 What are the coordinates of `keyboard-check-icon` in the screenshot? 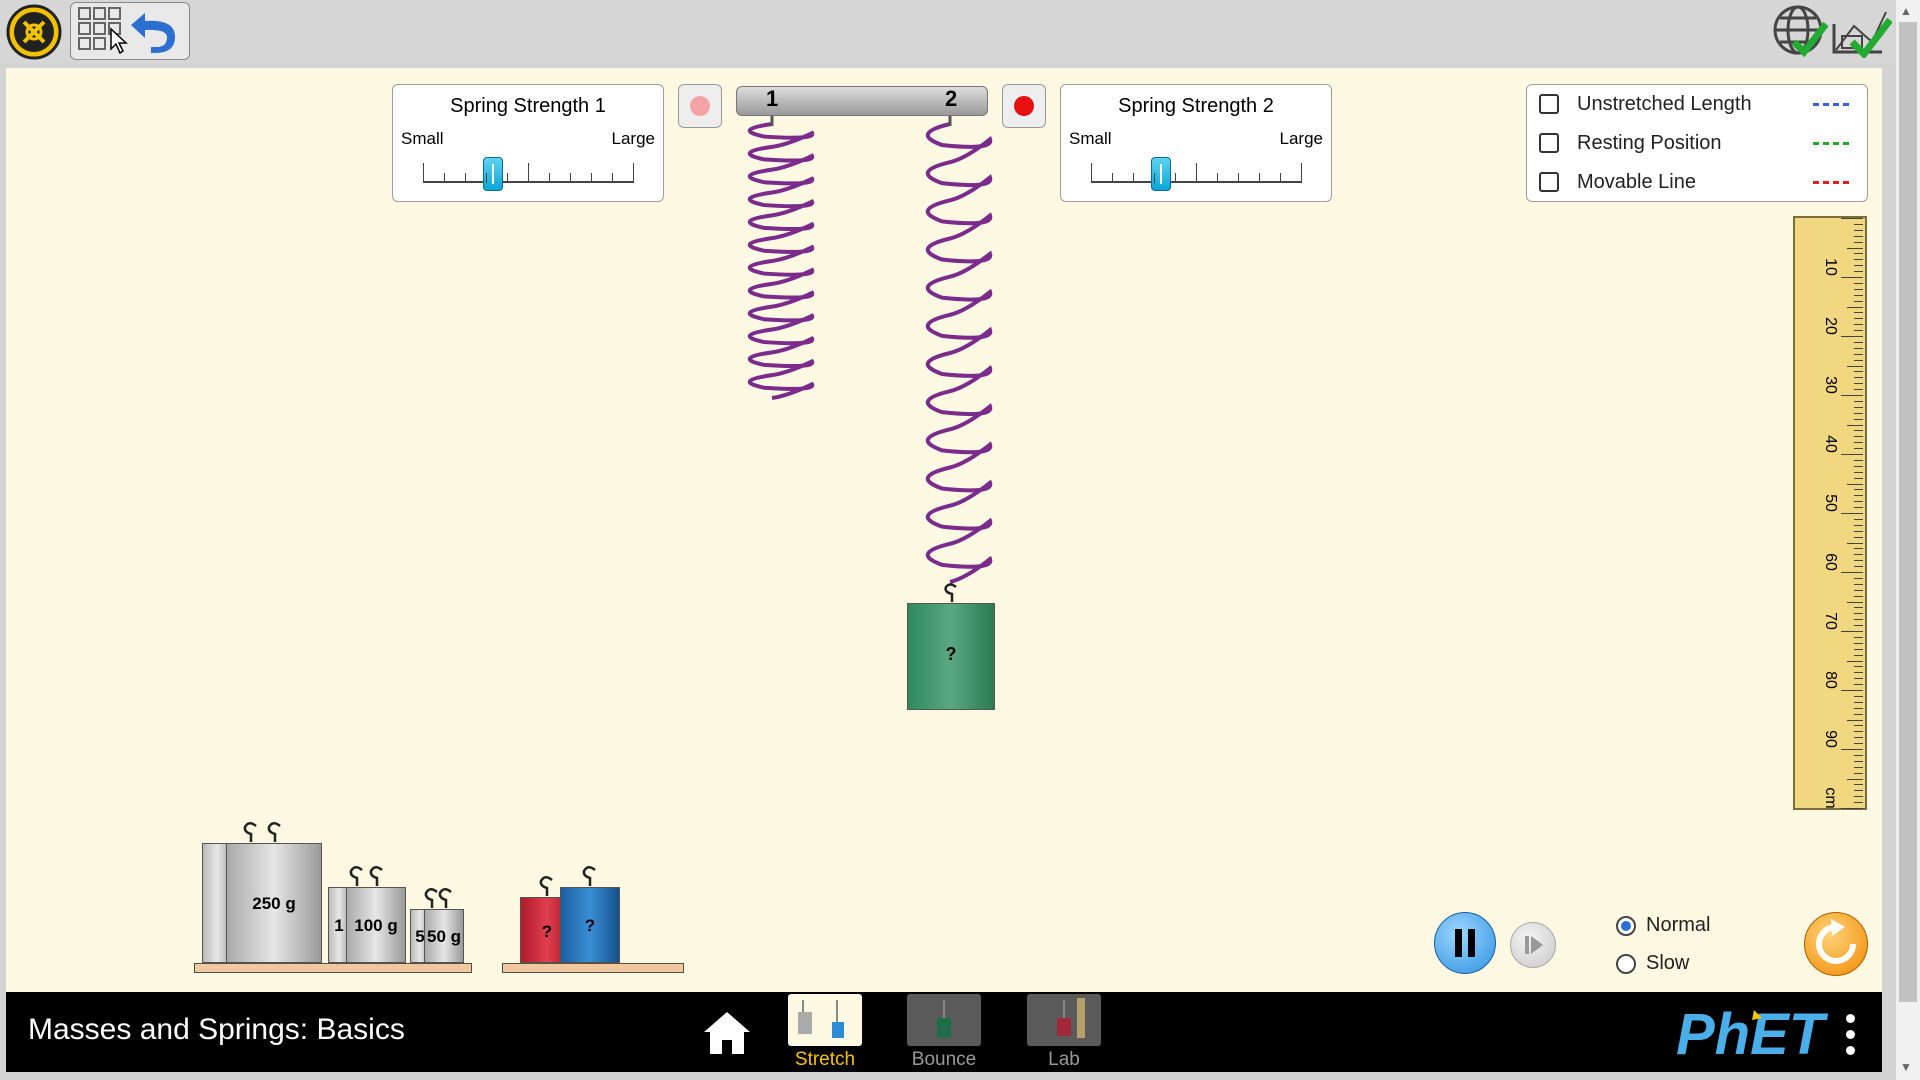 It's located at (1862, 33).